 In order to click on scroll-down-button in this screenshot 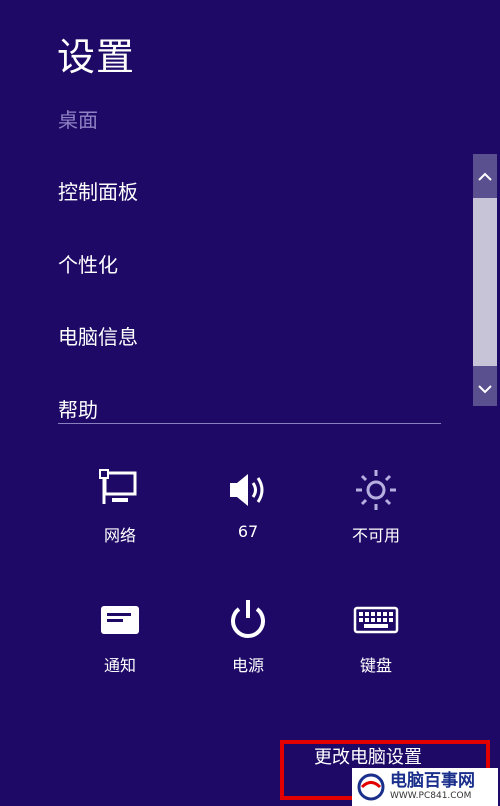, I will do `click(485, 389)`.